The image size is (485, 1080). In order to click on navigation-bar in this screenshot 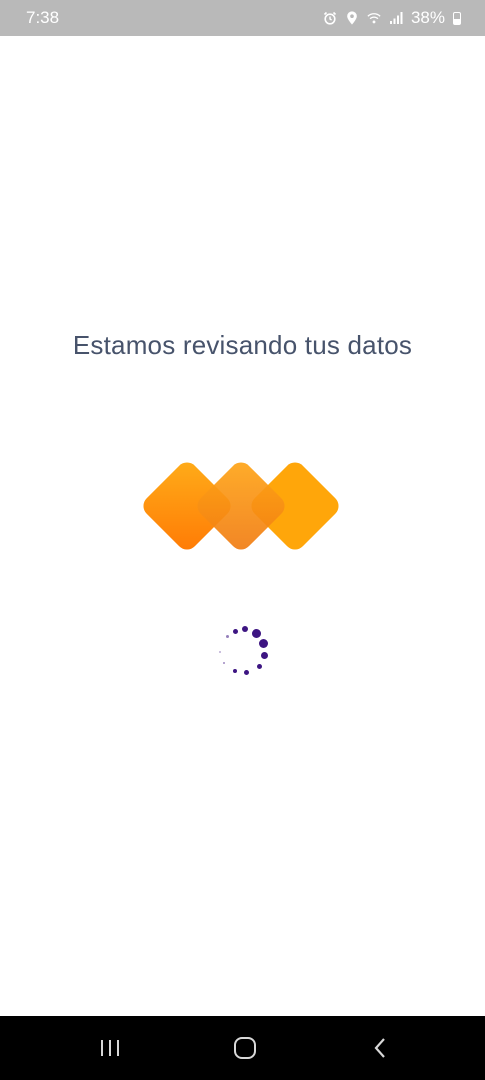, I will do `click(242, 1048)`.